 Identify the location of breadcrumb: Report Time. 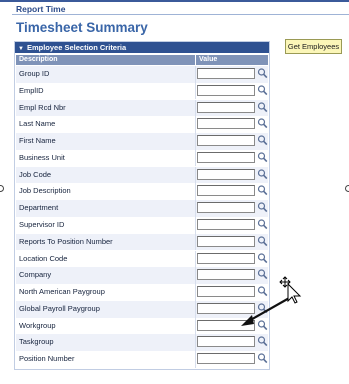
(41, 9).